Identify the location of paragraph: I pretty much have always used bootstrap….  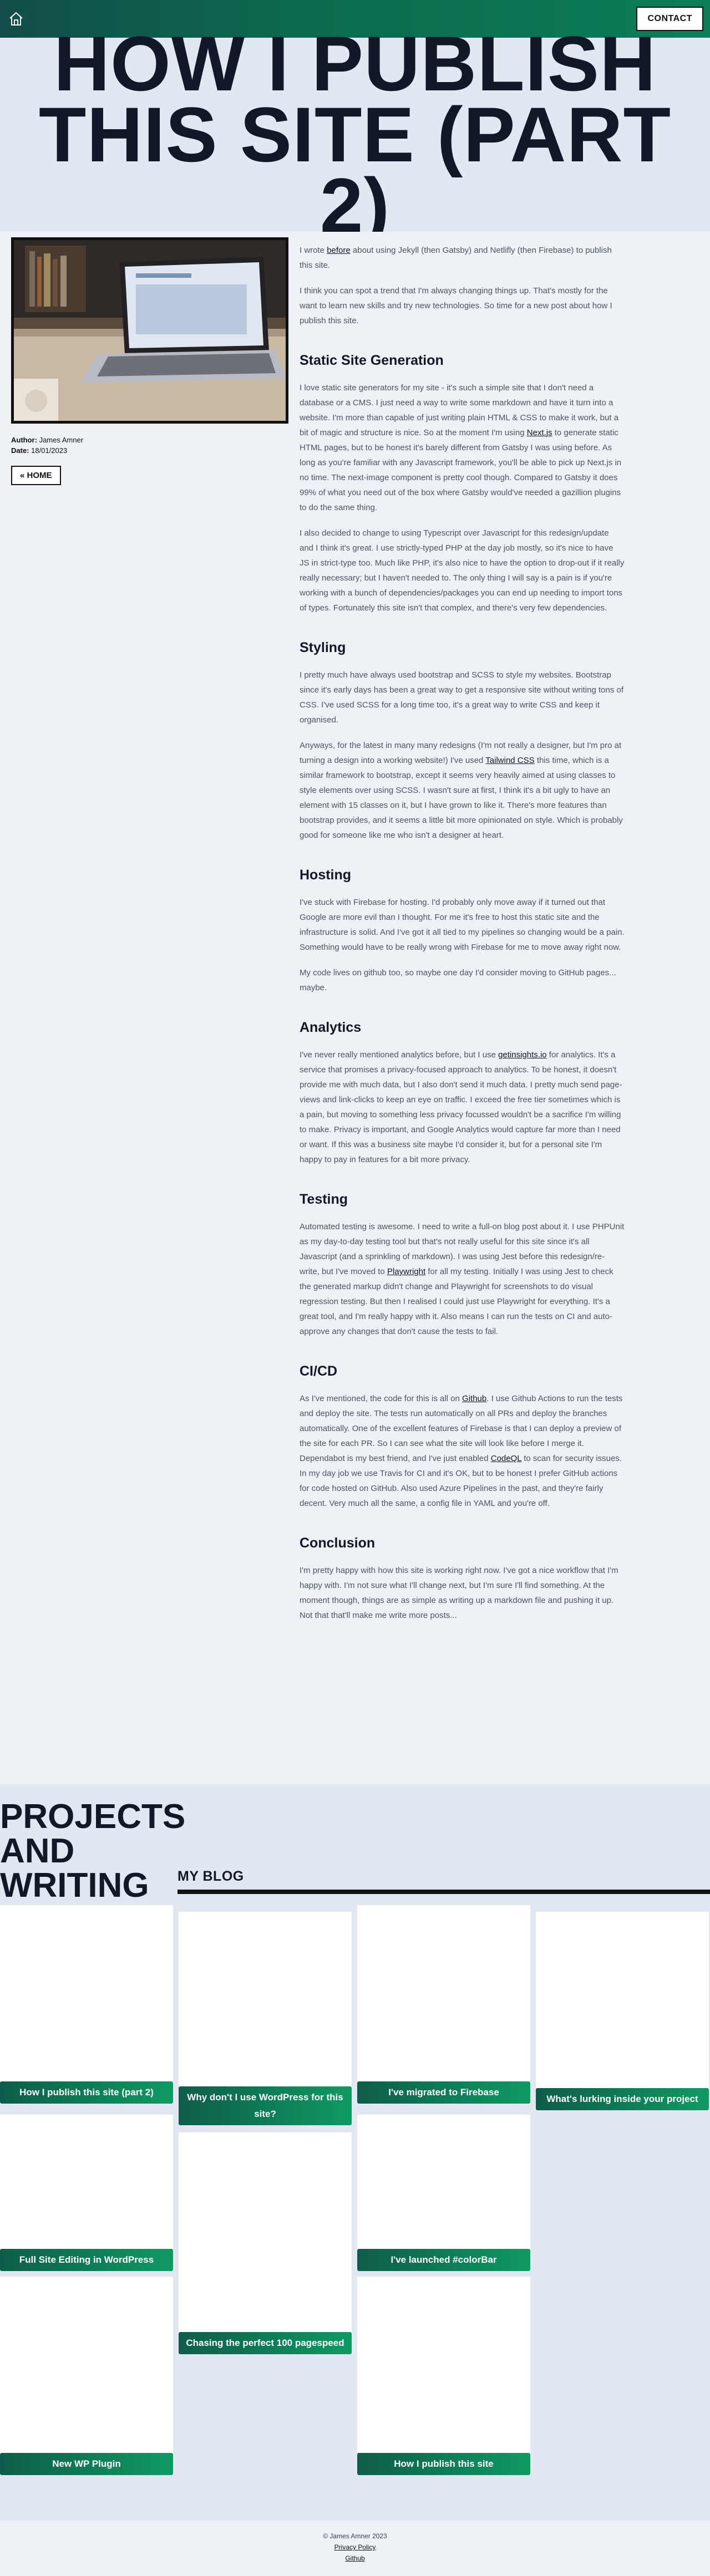
(462, 698).